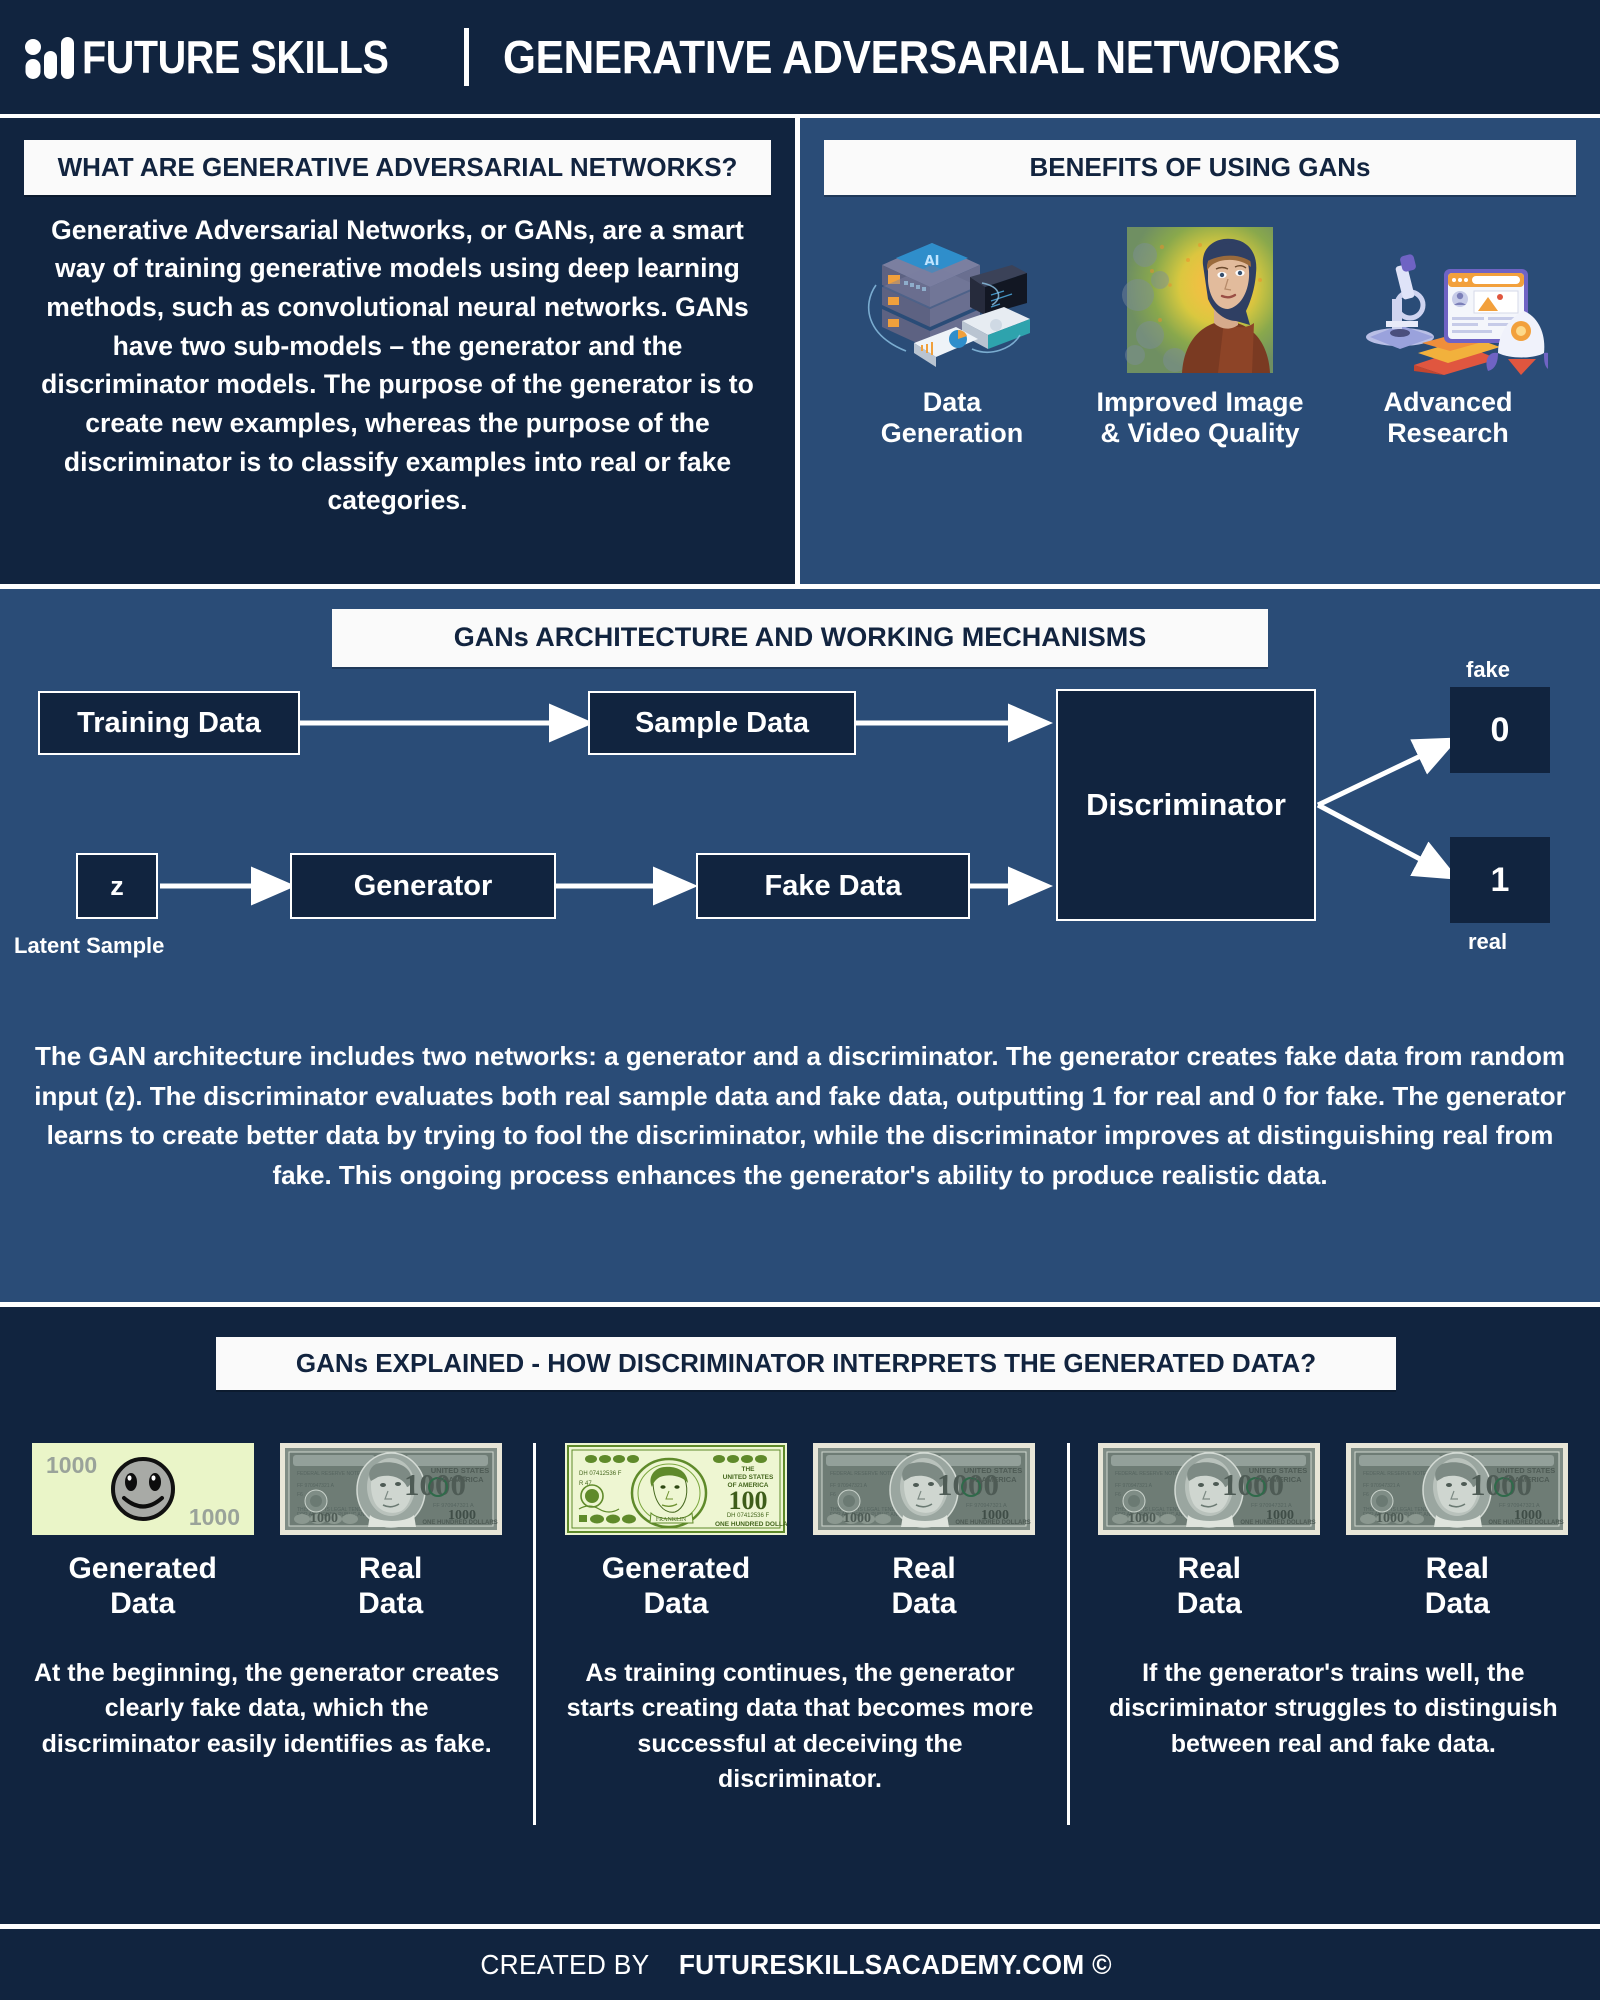 The width and height of the screenshot is (1600, 2000). Describe the element at coordinates (1500, 880) in the screenshot. I see `output-real-value: 1` at that location.